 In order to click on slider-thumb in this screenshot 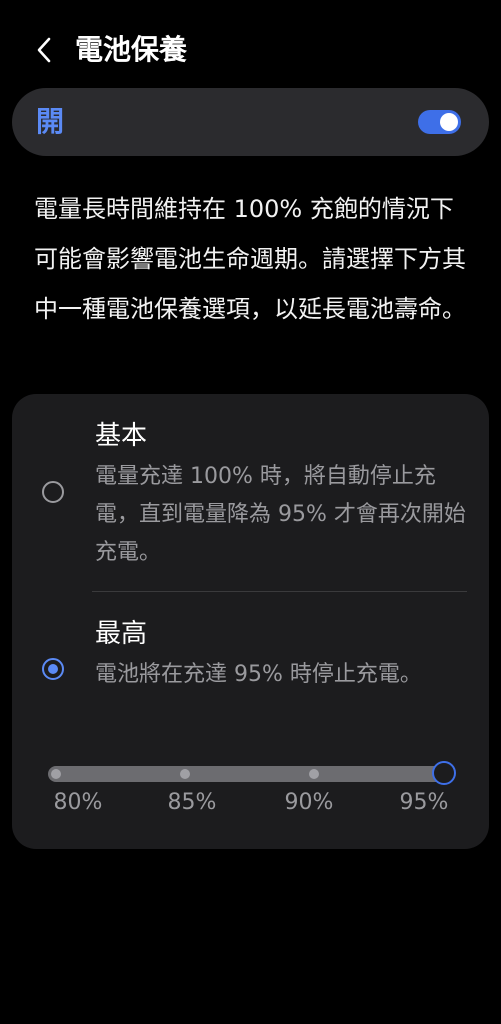, I will do `click(444, 773)`.